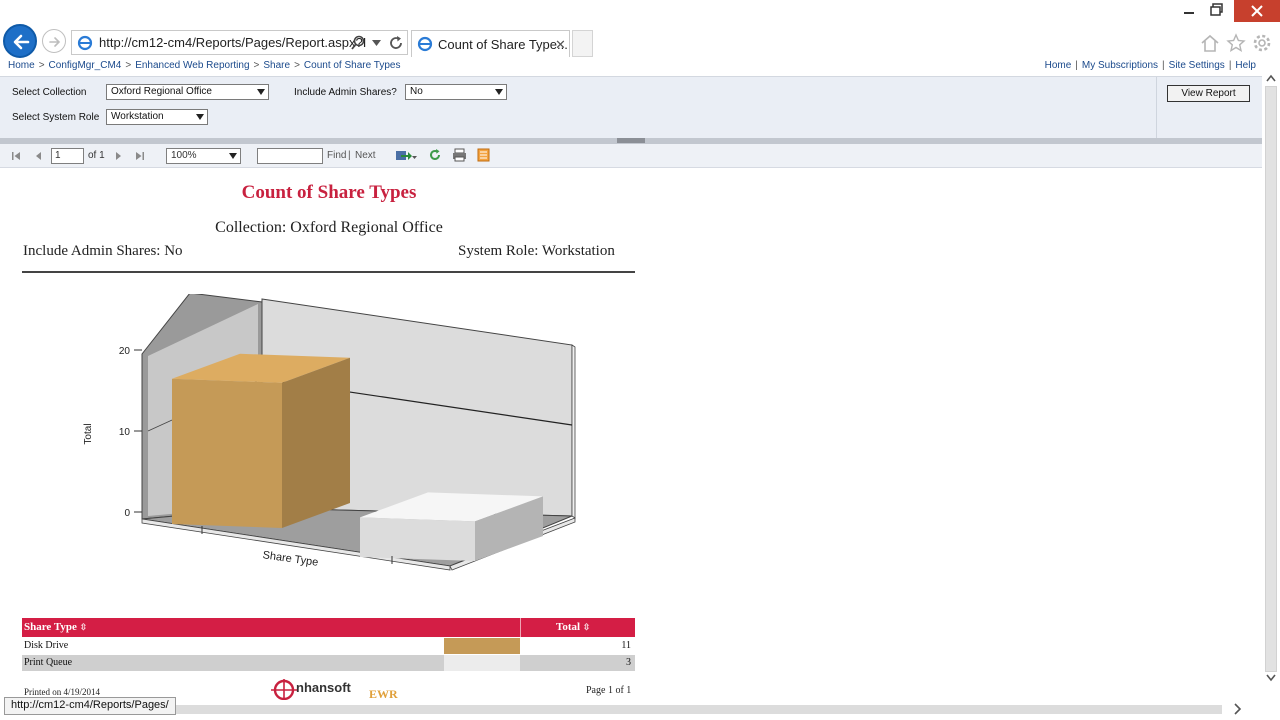 The width and height of the screenshot is (1280, 720). Describe the element at coordinates (39, 156) in the screenshot. I see `previous-page-icon` at that location.